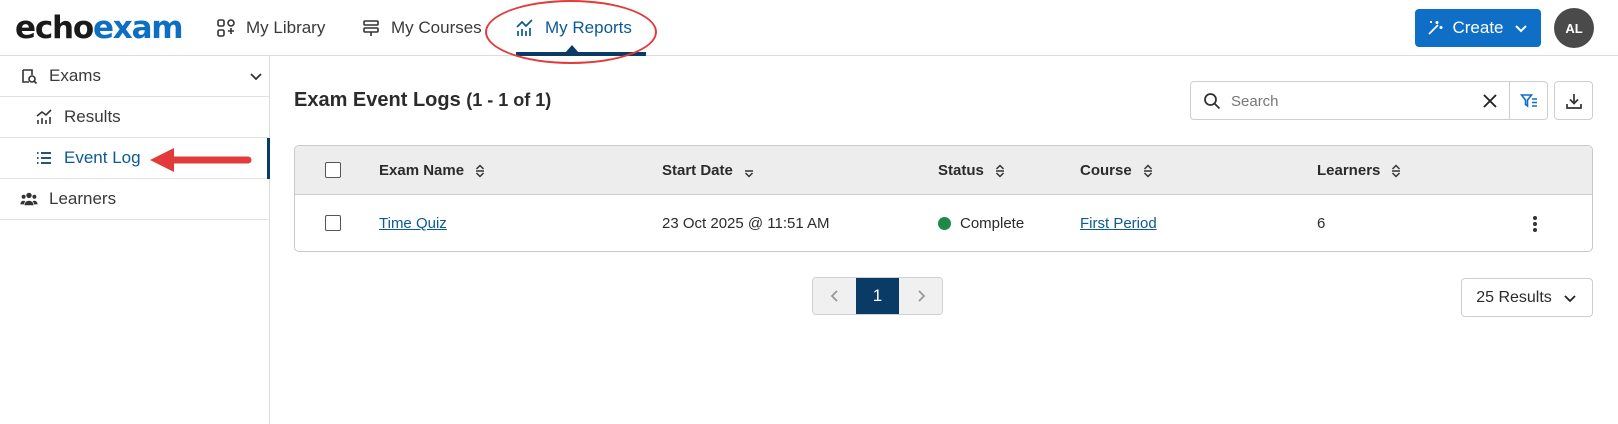 Image resolution: width=1618 pixels, height=424 pixels. Describe the element at coordinates (422, 170) in the screenshot. I see `column-label: Exam Name` at that location.